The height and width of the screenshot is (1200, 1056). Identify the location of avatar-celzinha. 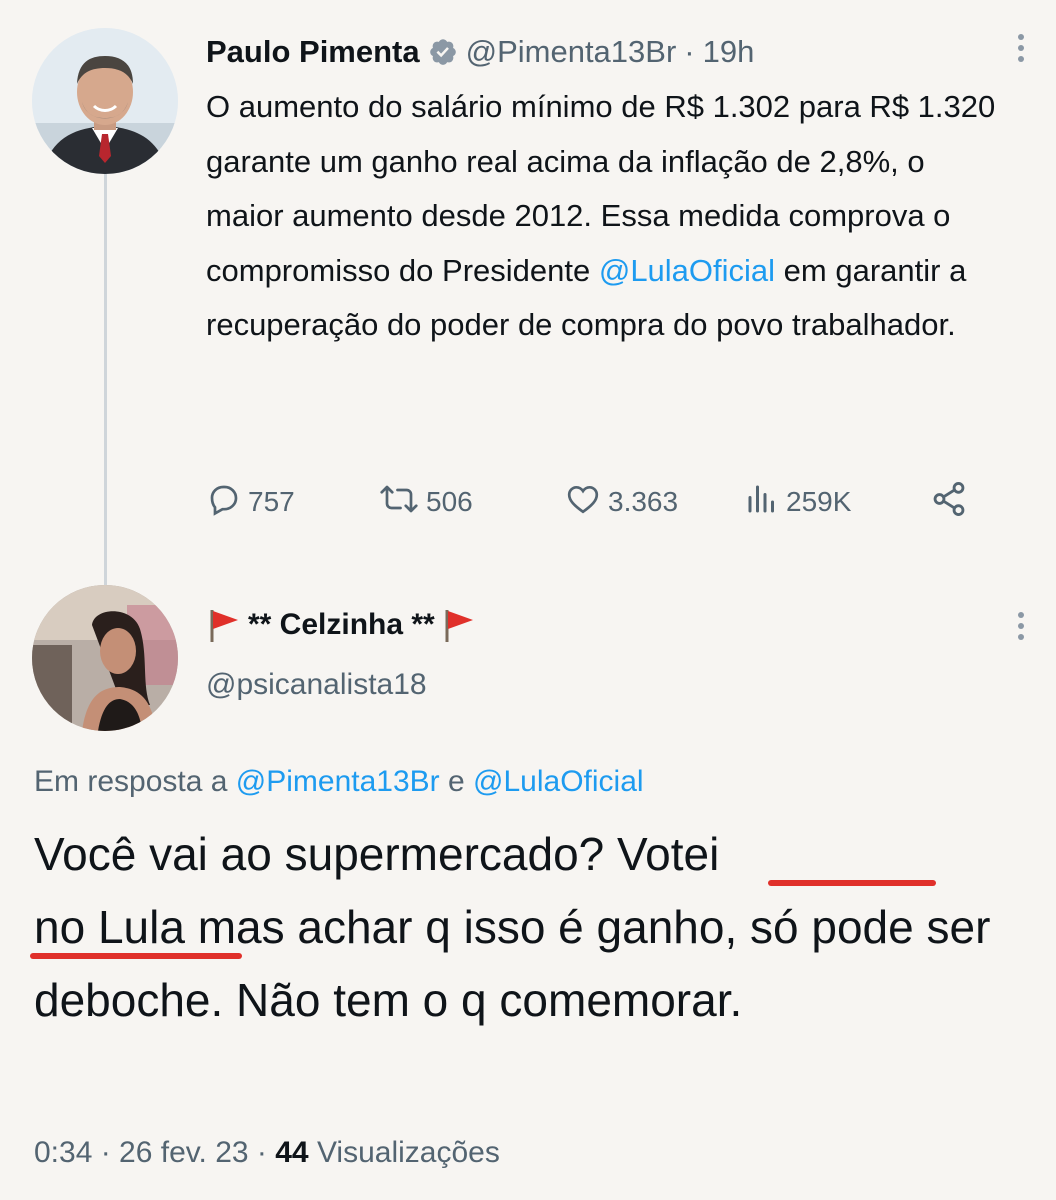
(105, 658).